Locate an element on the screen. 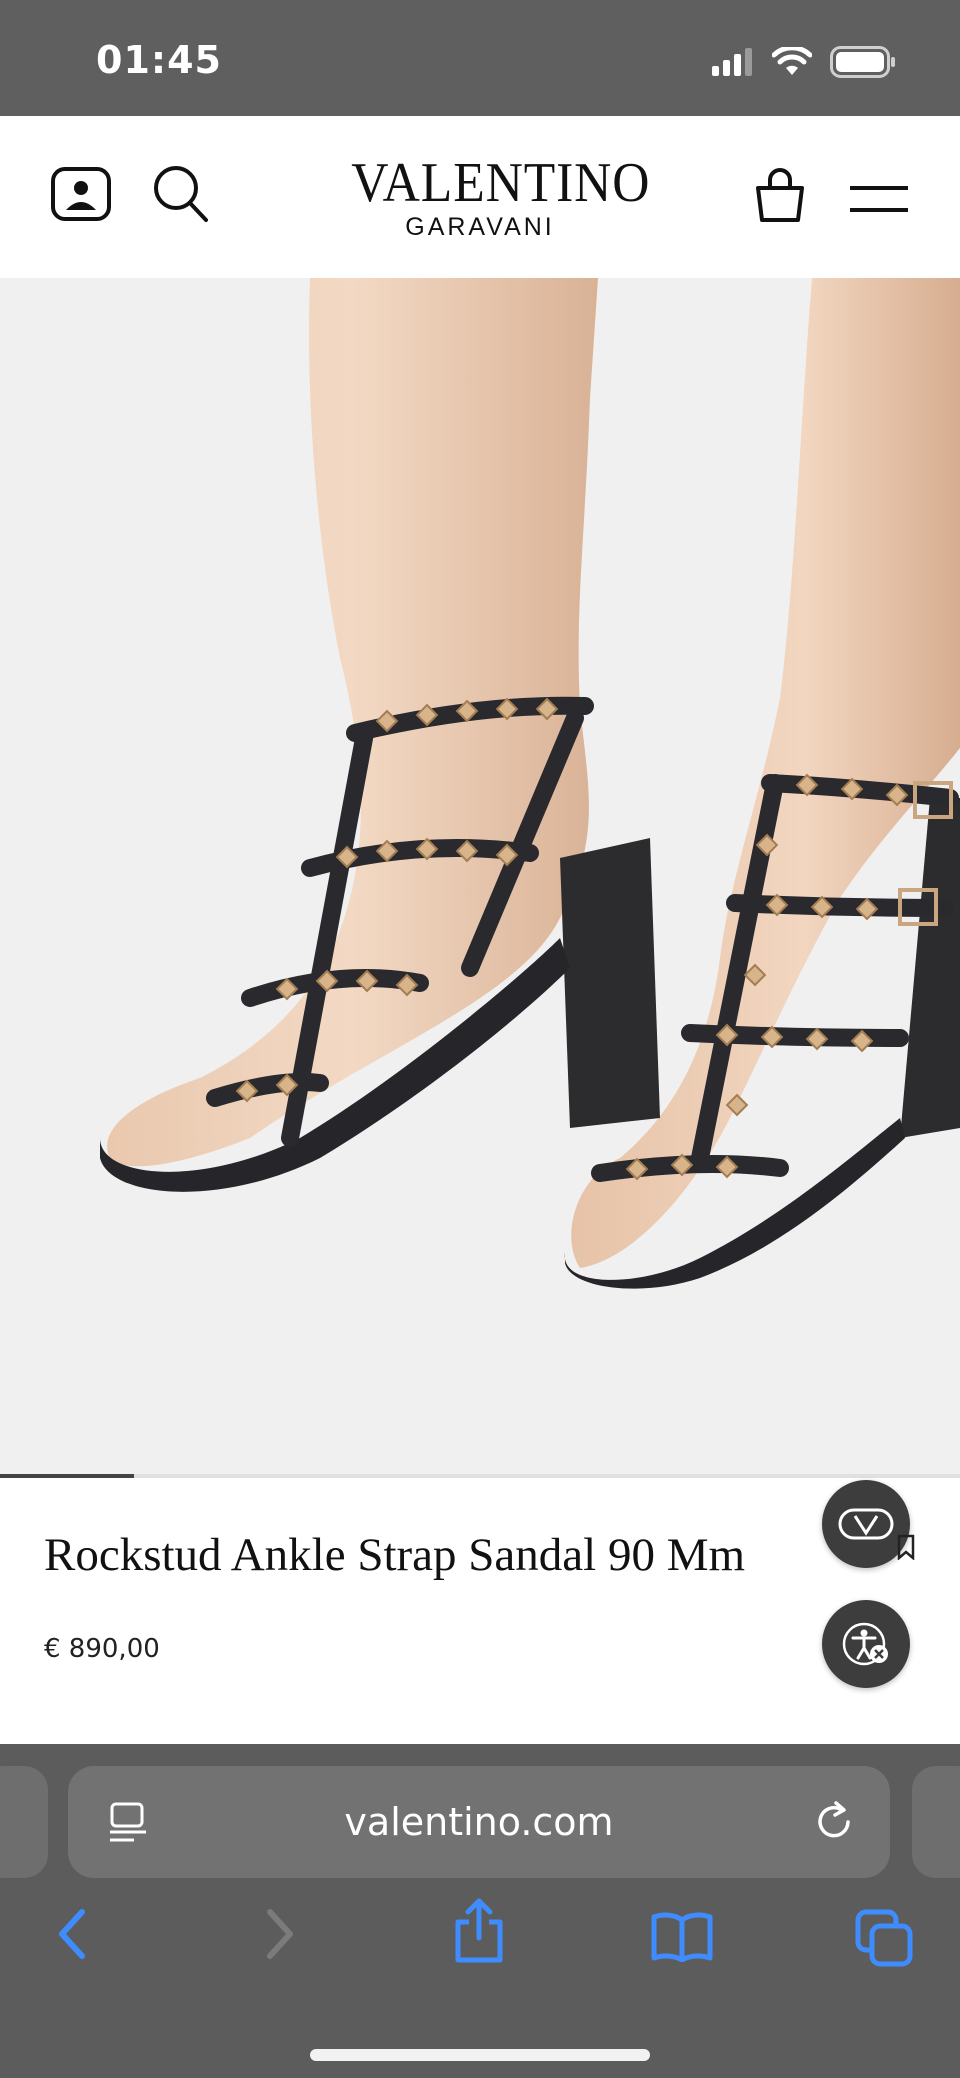 This screenshot has height=2078, width=960. shopping-bag-icon is located at coordinates (780, 195).